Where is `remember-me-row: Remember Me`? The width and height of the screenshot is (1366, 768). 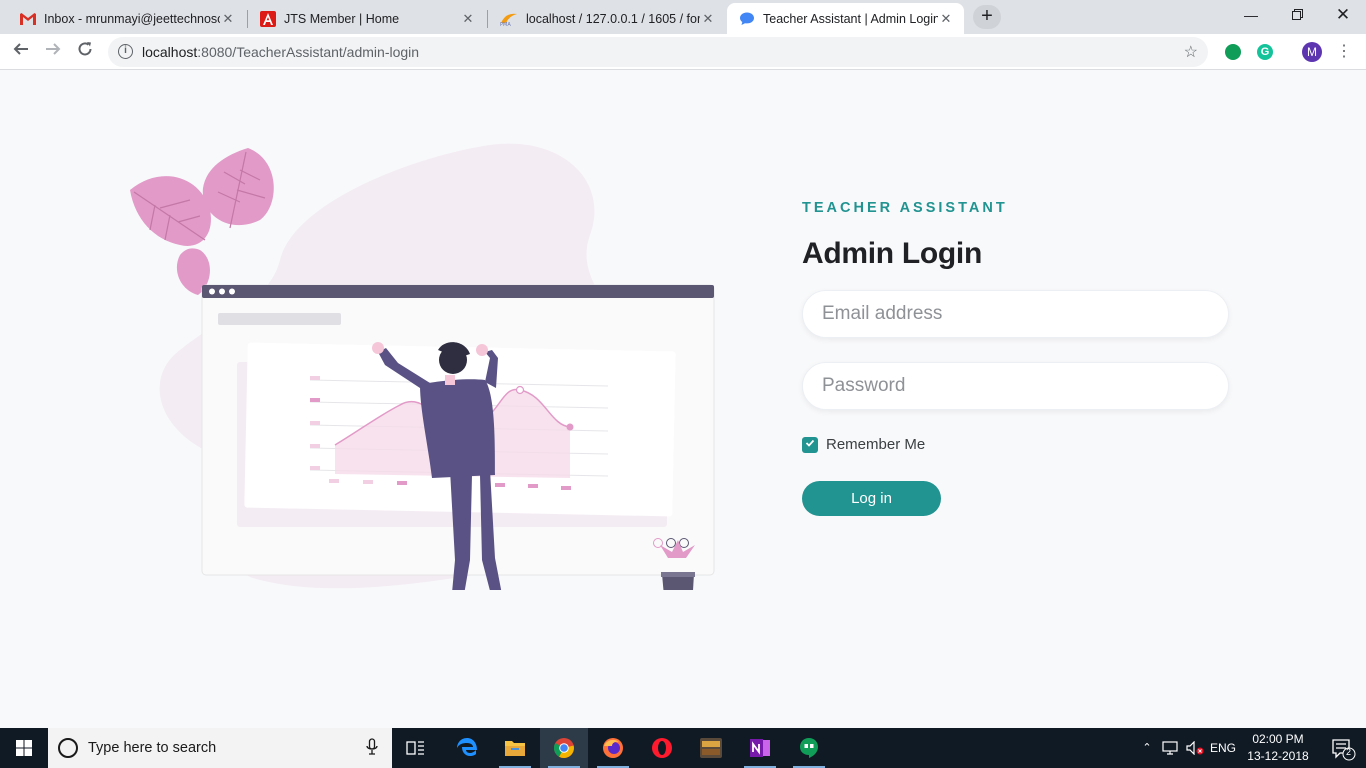
remember-me-row: Remember Me is located at coordinates (1017, 444).